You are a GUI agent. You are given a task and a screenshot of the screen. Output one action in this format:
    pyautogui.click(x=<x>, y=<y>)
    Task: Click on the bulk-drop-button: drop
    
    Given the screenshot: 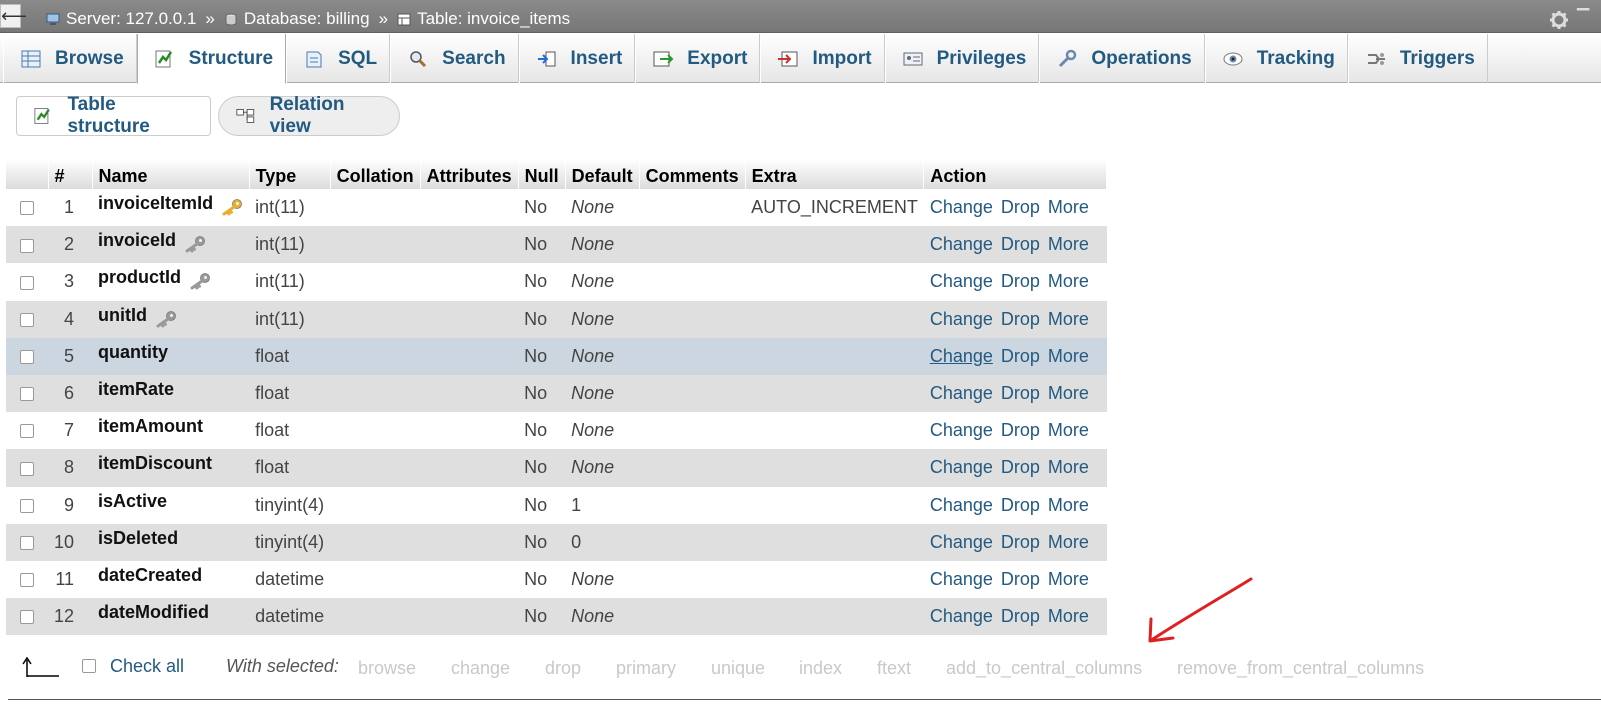 What is the action you would take?
    pyautogui.click(x=563, y=668)
    